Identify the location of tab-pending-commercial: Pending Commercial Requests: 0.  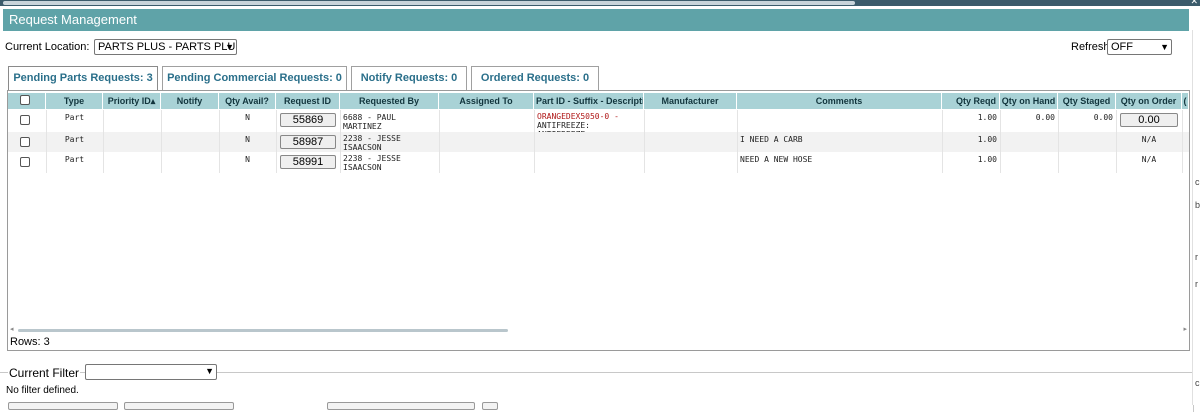
(254, 78).